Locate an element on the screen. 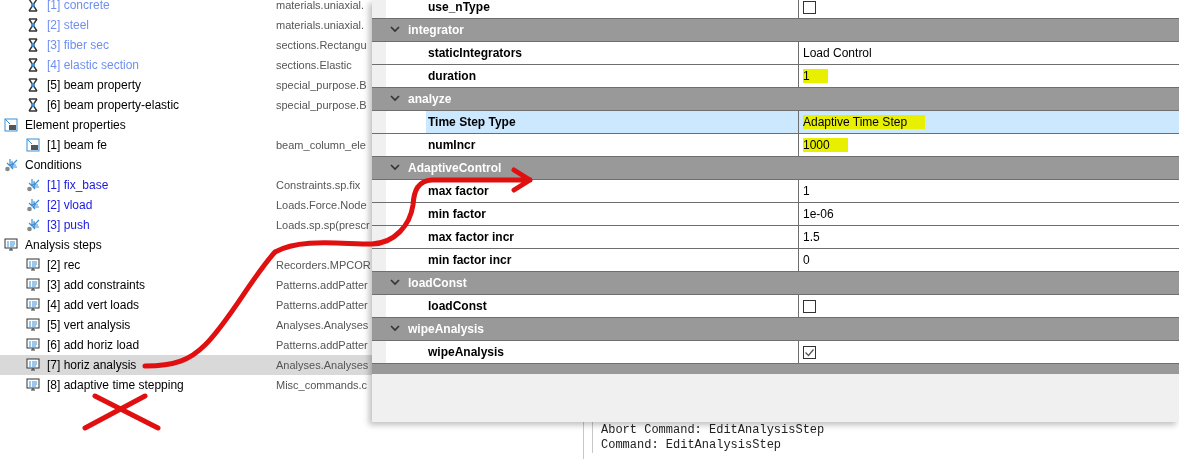 This screenshot has height=459, width=1179. item-label: [2] steel is located at coordinates (68, 25).